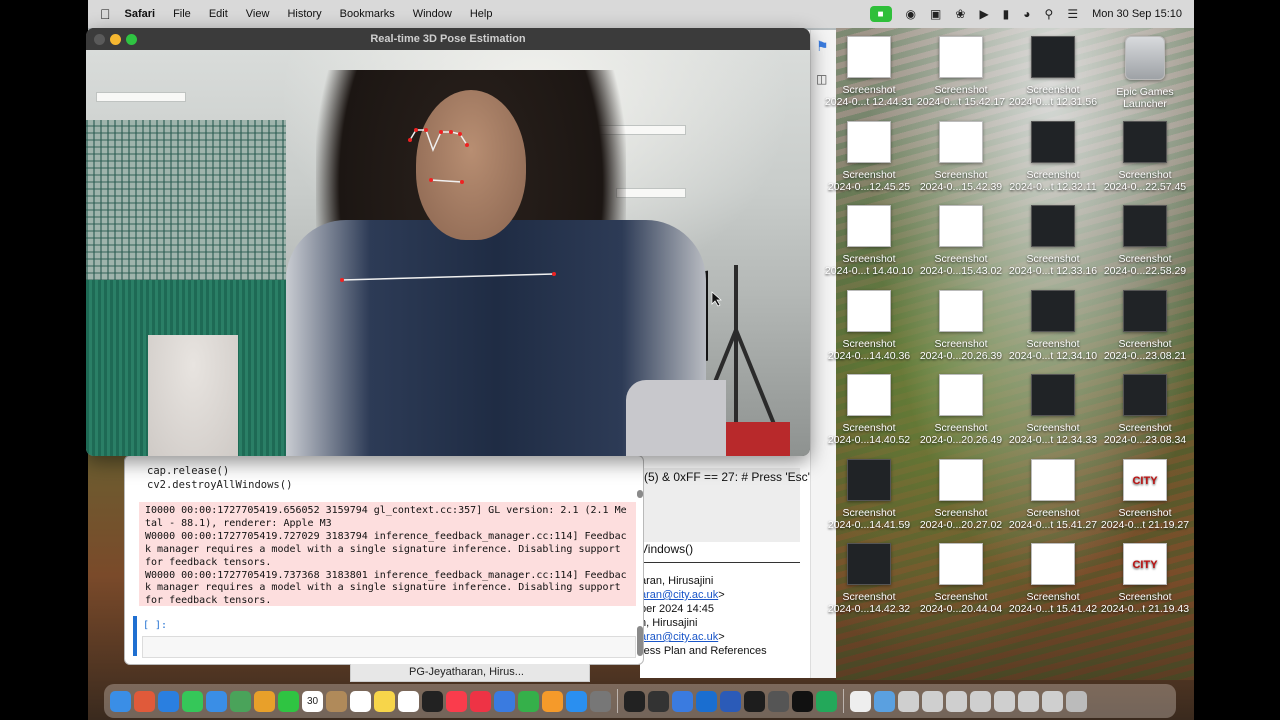 Image resolution: width=1280 pixels, height=720 pixels. What do you see at coordinates (480, 701) in the screenshot?
I see `dock-app-news-icon` at bounding box center [480, 701].